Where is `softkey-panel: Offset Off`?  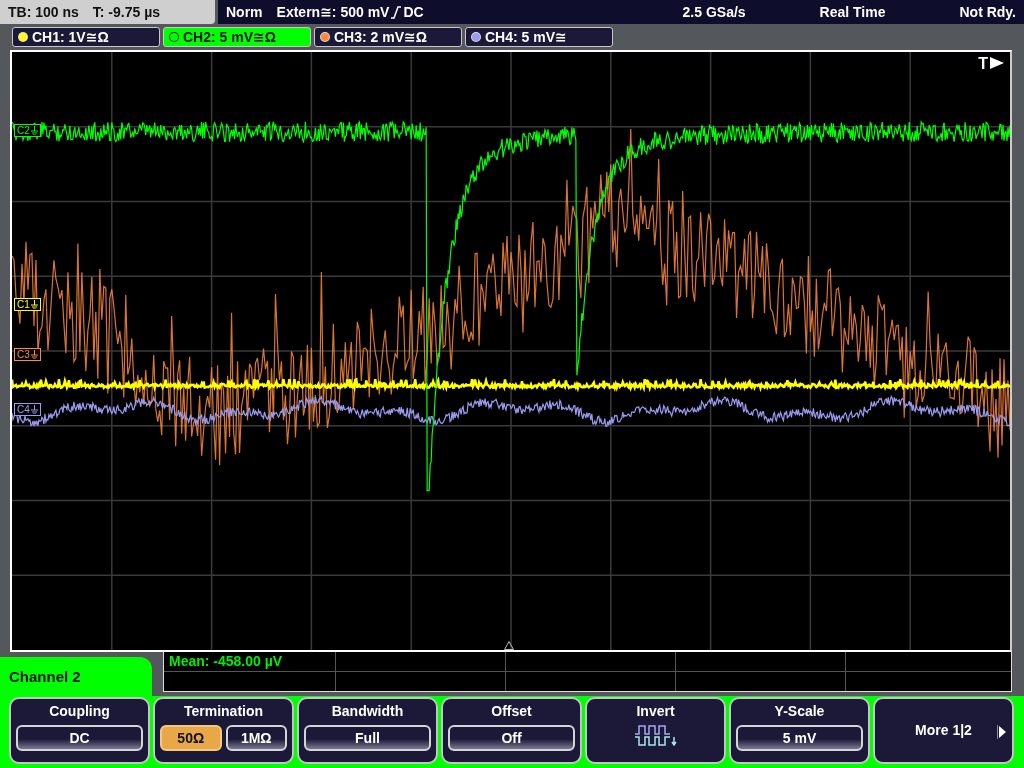
softkey-panel: Offset Off is located at coordinates (511, 730).